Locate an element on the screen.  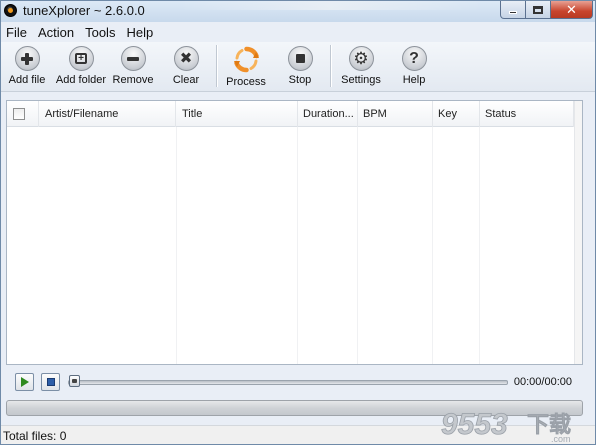
minimize-button is located at coordinates (513, 10).